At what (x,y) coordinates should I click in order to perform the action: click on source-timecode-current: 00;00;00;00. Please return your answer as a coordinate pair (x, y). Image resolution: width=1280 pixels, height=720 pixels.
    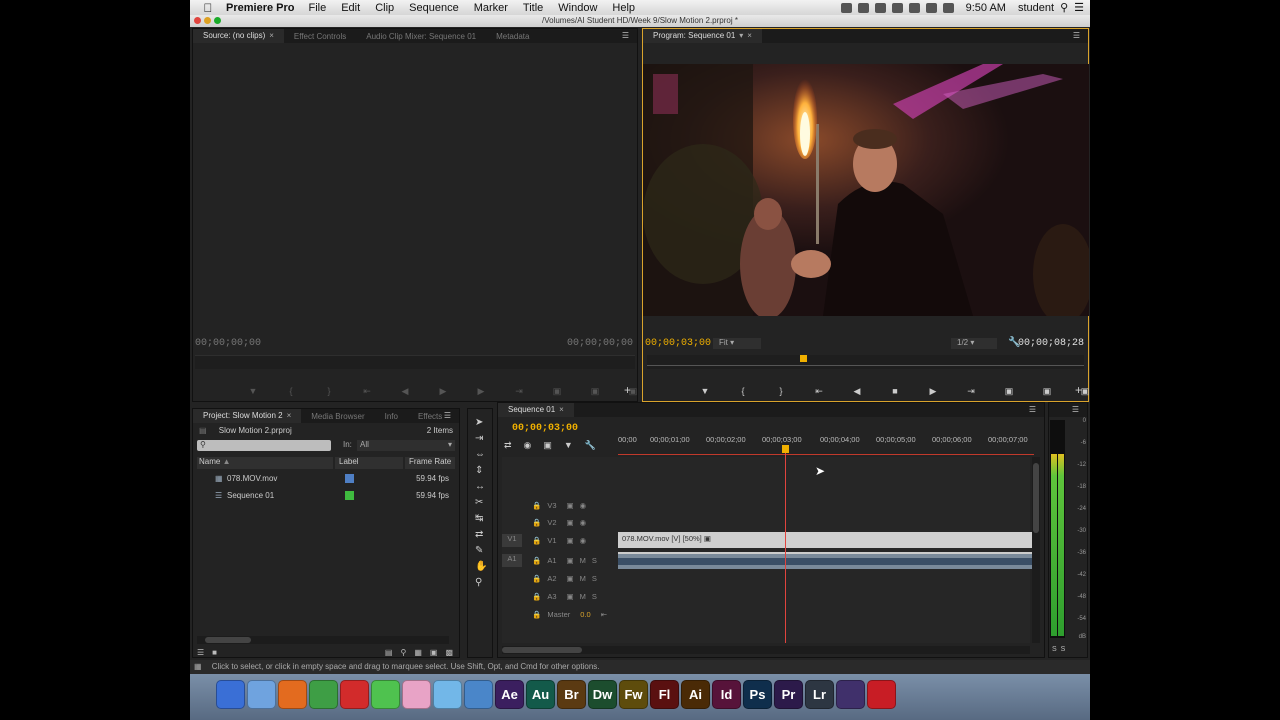
    Looking at the image, I should click on (228, 343).